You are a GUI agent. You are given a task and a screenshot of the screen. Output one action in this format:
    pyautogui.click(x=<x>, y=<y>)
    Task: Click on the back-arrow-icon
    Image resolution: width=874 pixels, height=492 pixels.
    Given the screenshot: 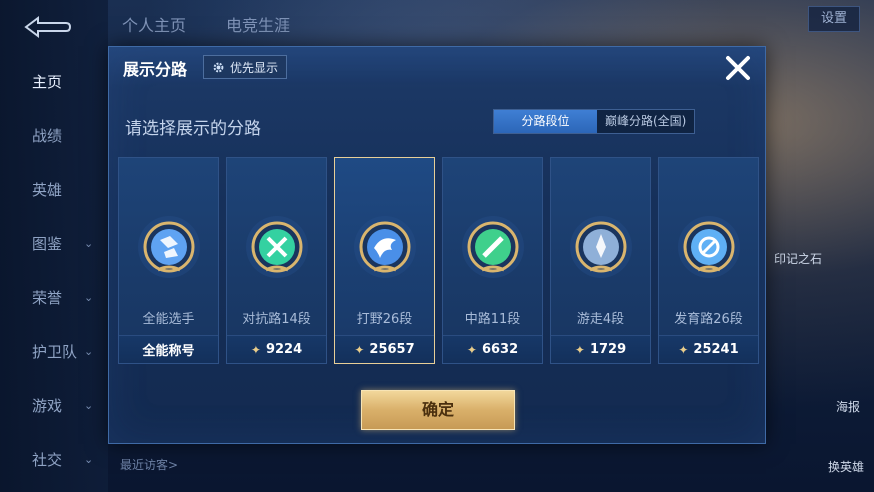 What is the action you would take?
    pyautogui.click(x=48, y=27)
    